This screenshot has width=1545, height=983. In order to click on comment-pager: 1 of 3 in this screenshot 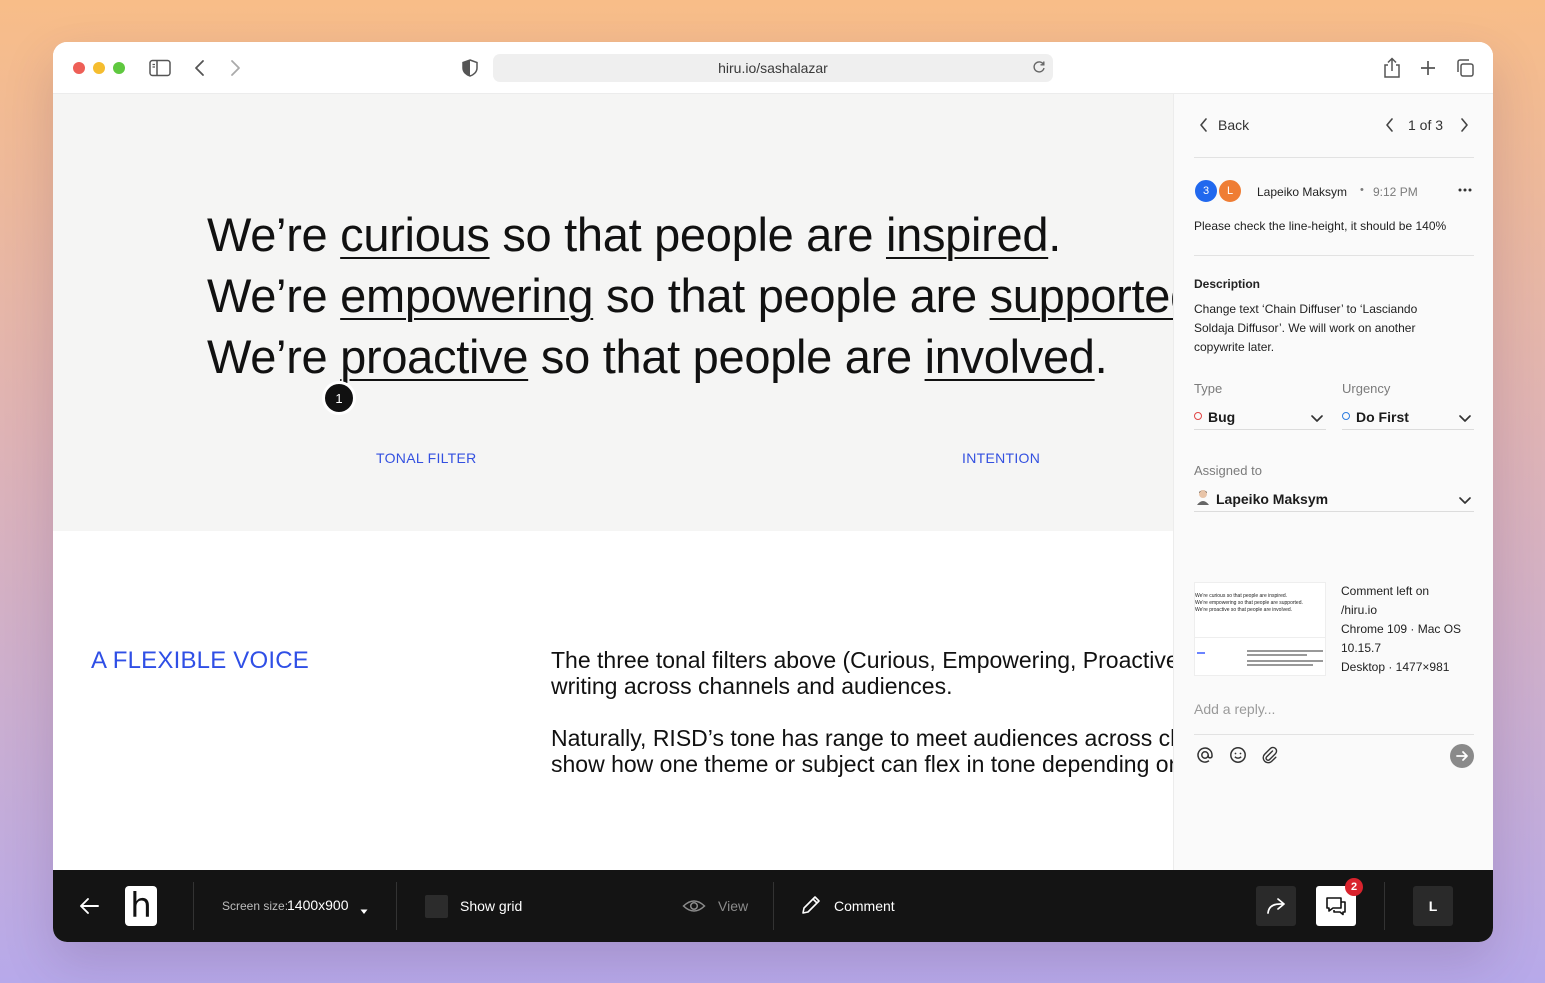, I will do `click(1426, 125)`.